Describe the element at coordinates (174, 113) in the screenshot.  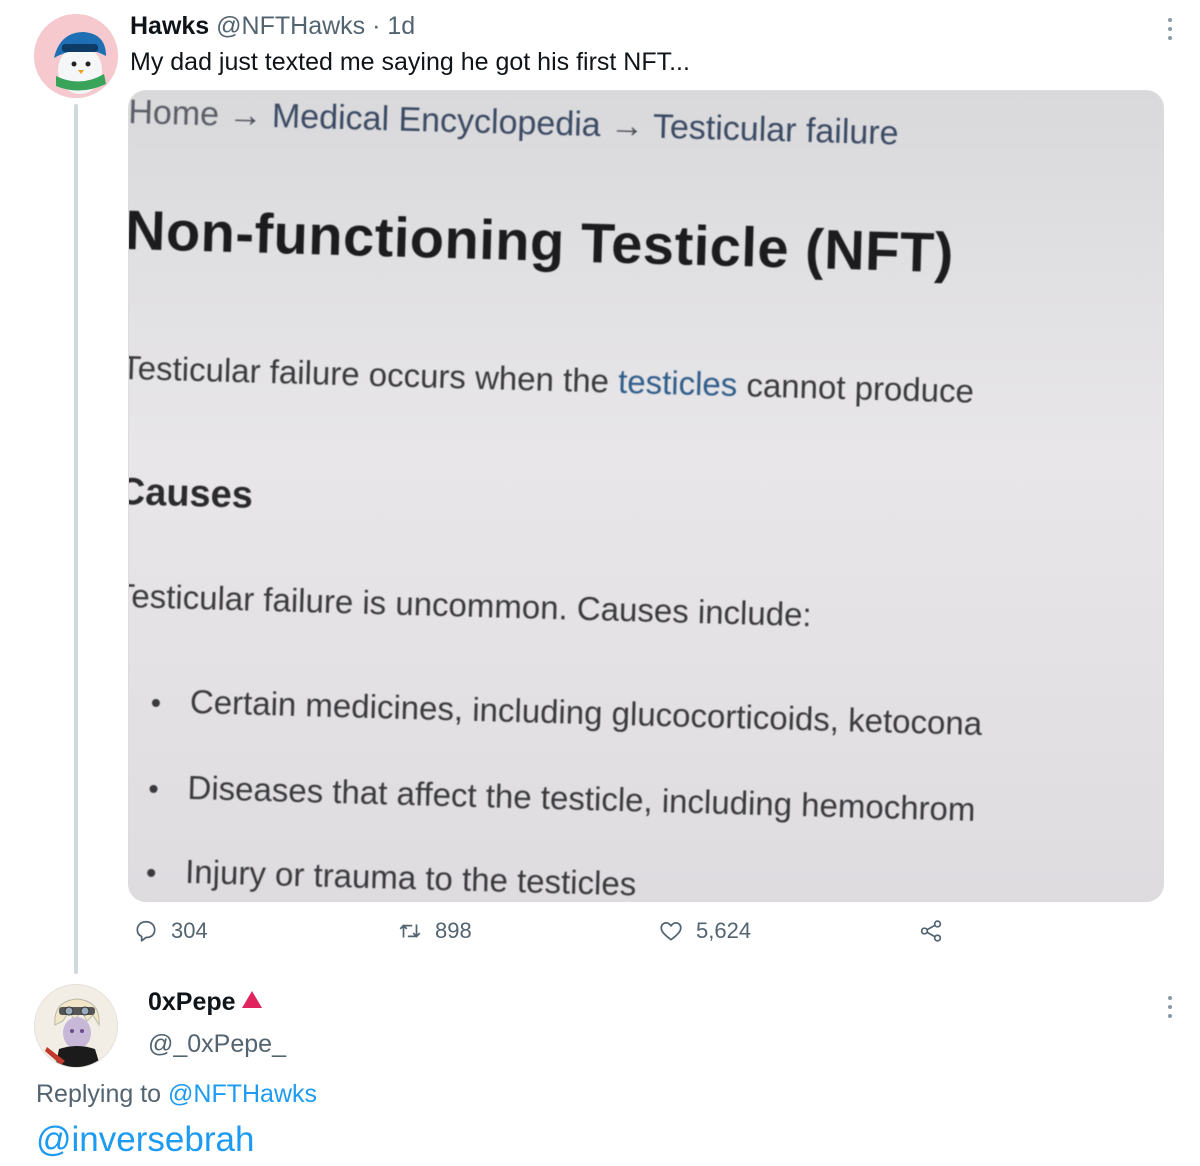
I see `breadcrumb-home: Home` at that location.